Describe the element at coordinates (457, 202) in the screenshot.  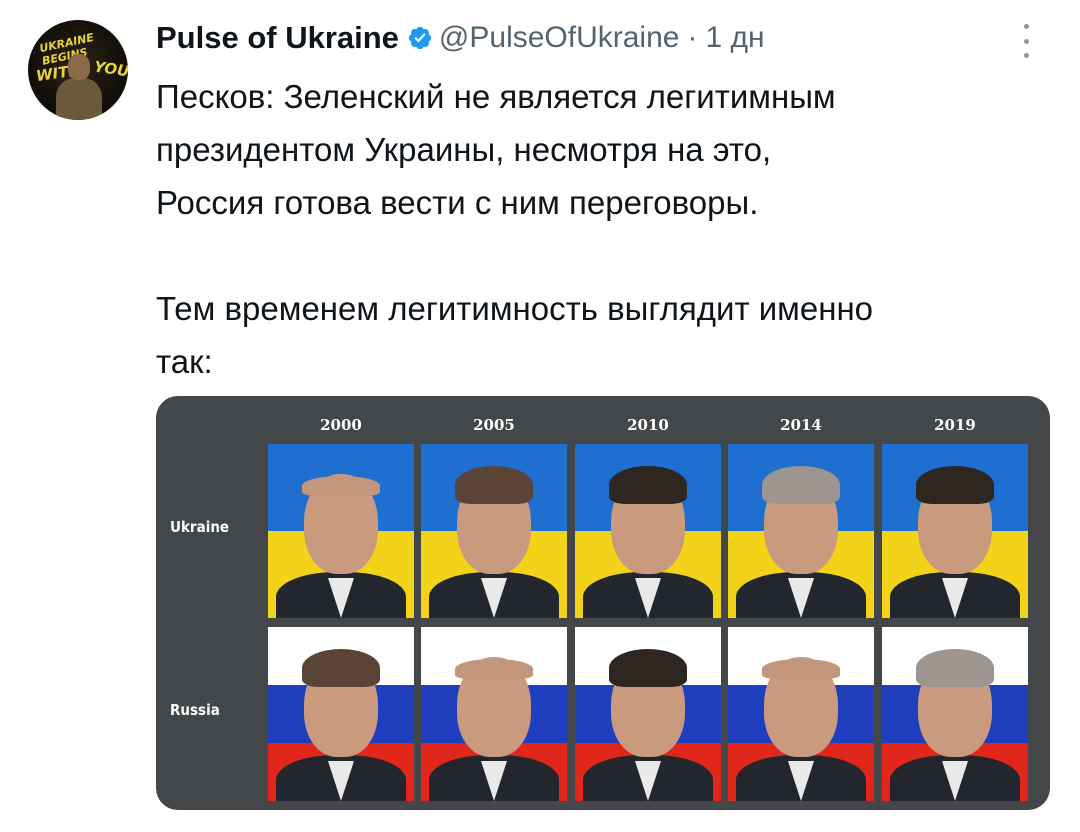
I see `tweet-text-line: Россия готова вести с ним переговоры.` at that location.